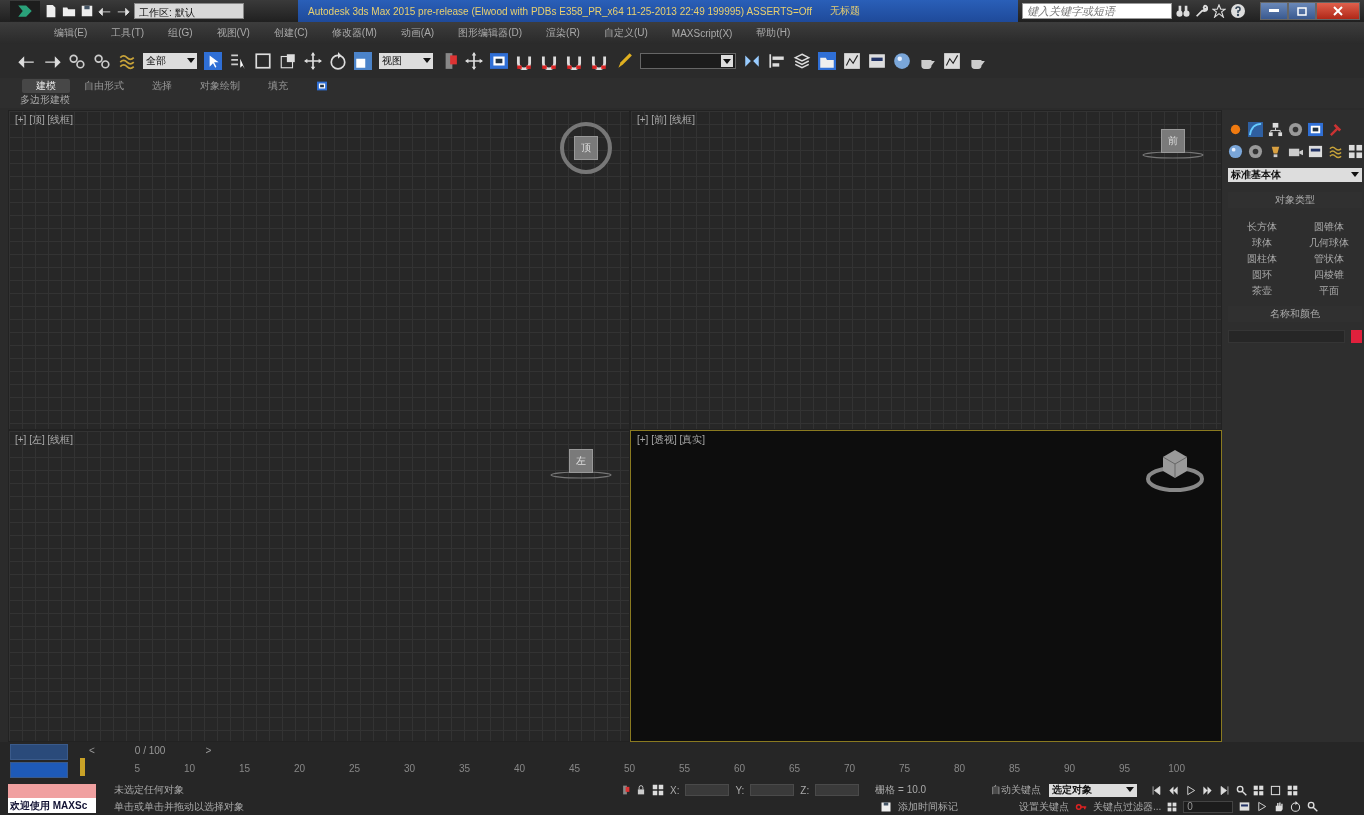 The height and width of the screenshot is (815, 1364). I want to click on object-type-button: 圆锥体, so click(1328, 227).